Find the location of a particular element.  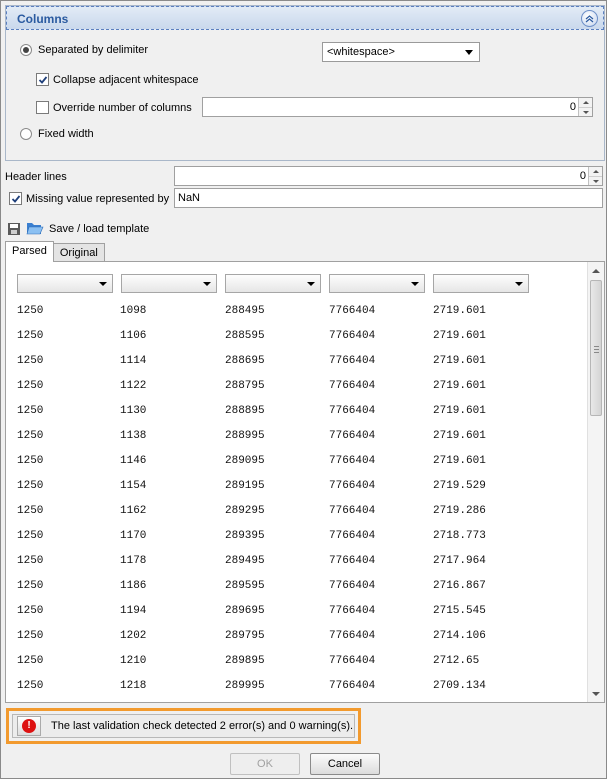

template-label: Save / load template is located at coordinates (99, 229).